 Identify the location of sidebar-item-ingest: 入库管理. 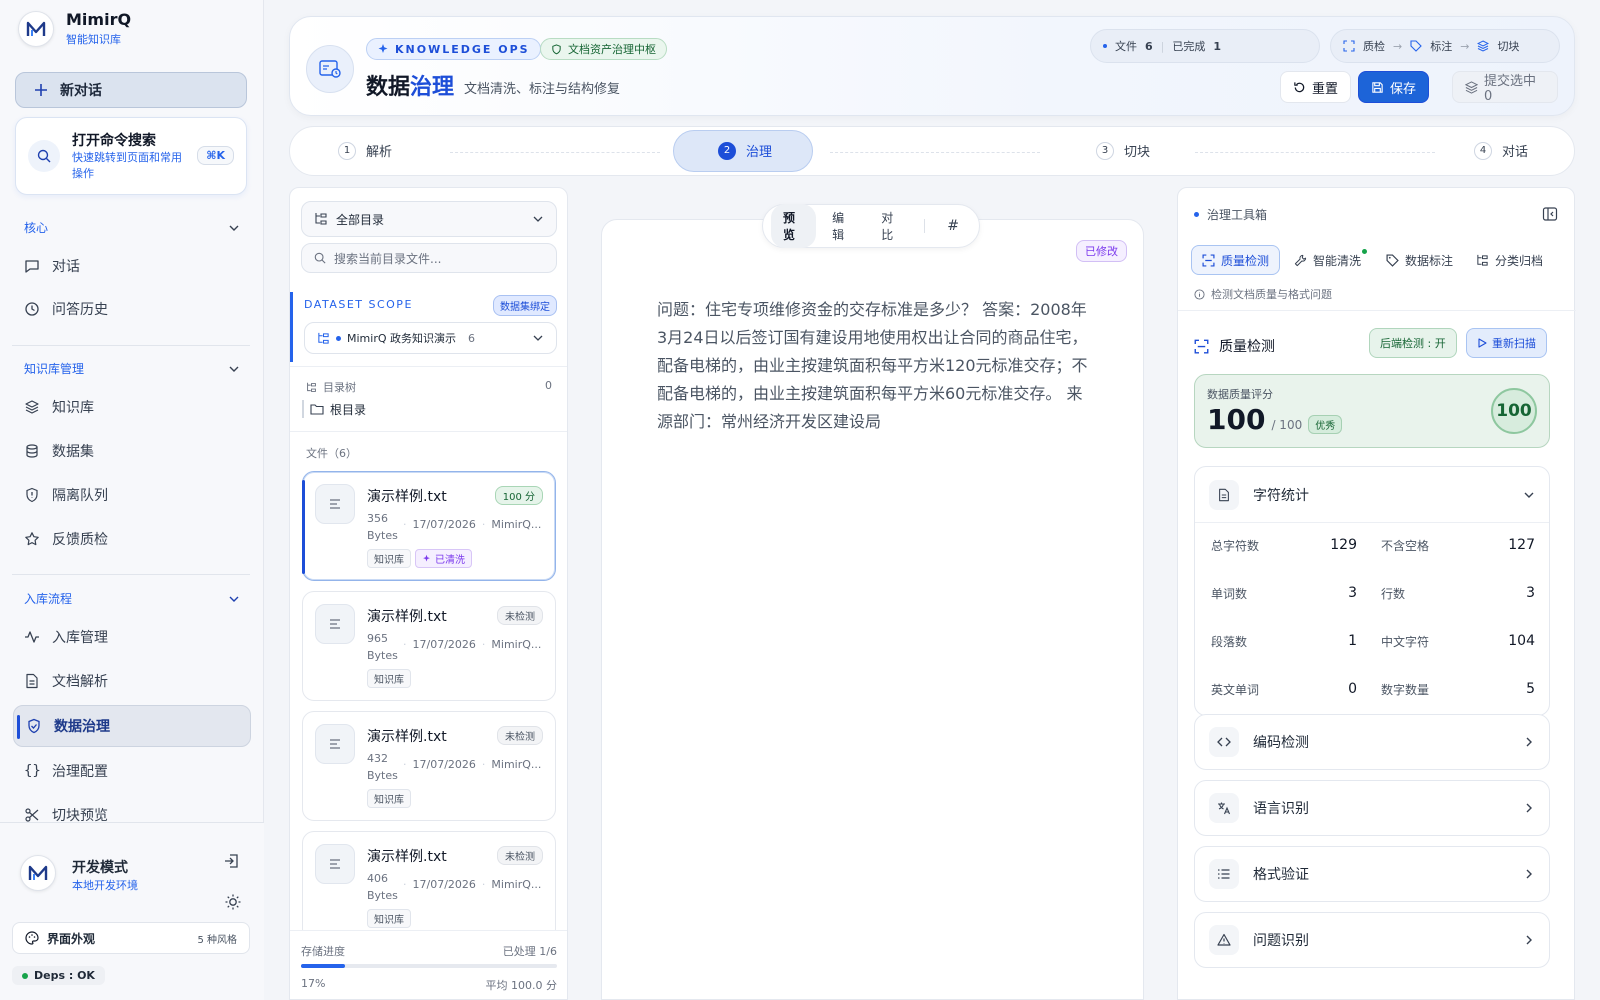
(134, 637).